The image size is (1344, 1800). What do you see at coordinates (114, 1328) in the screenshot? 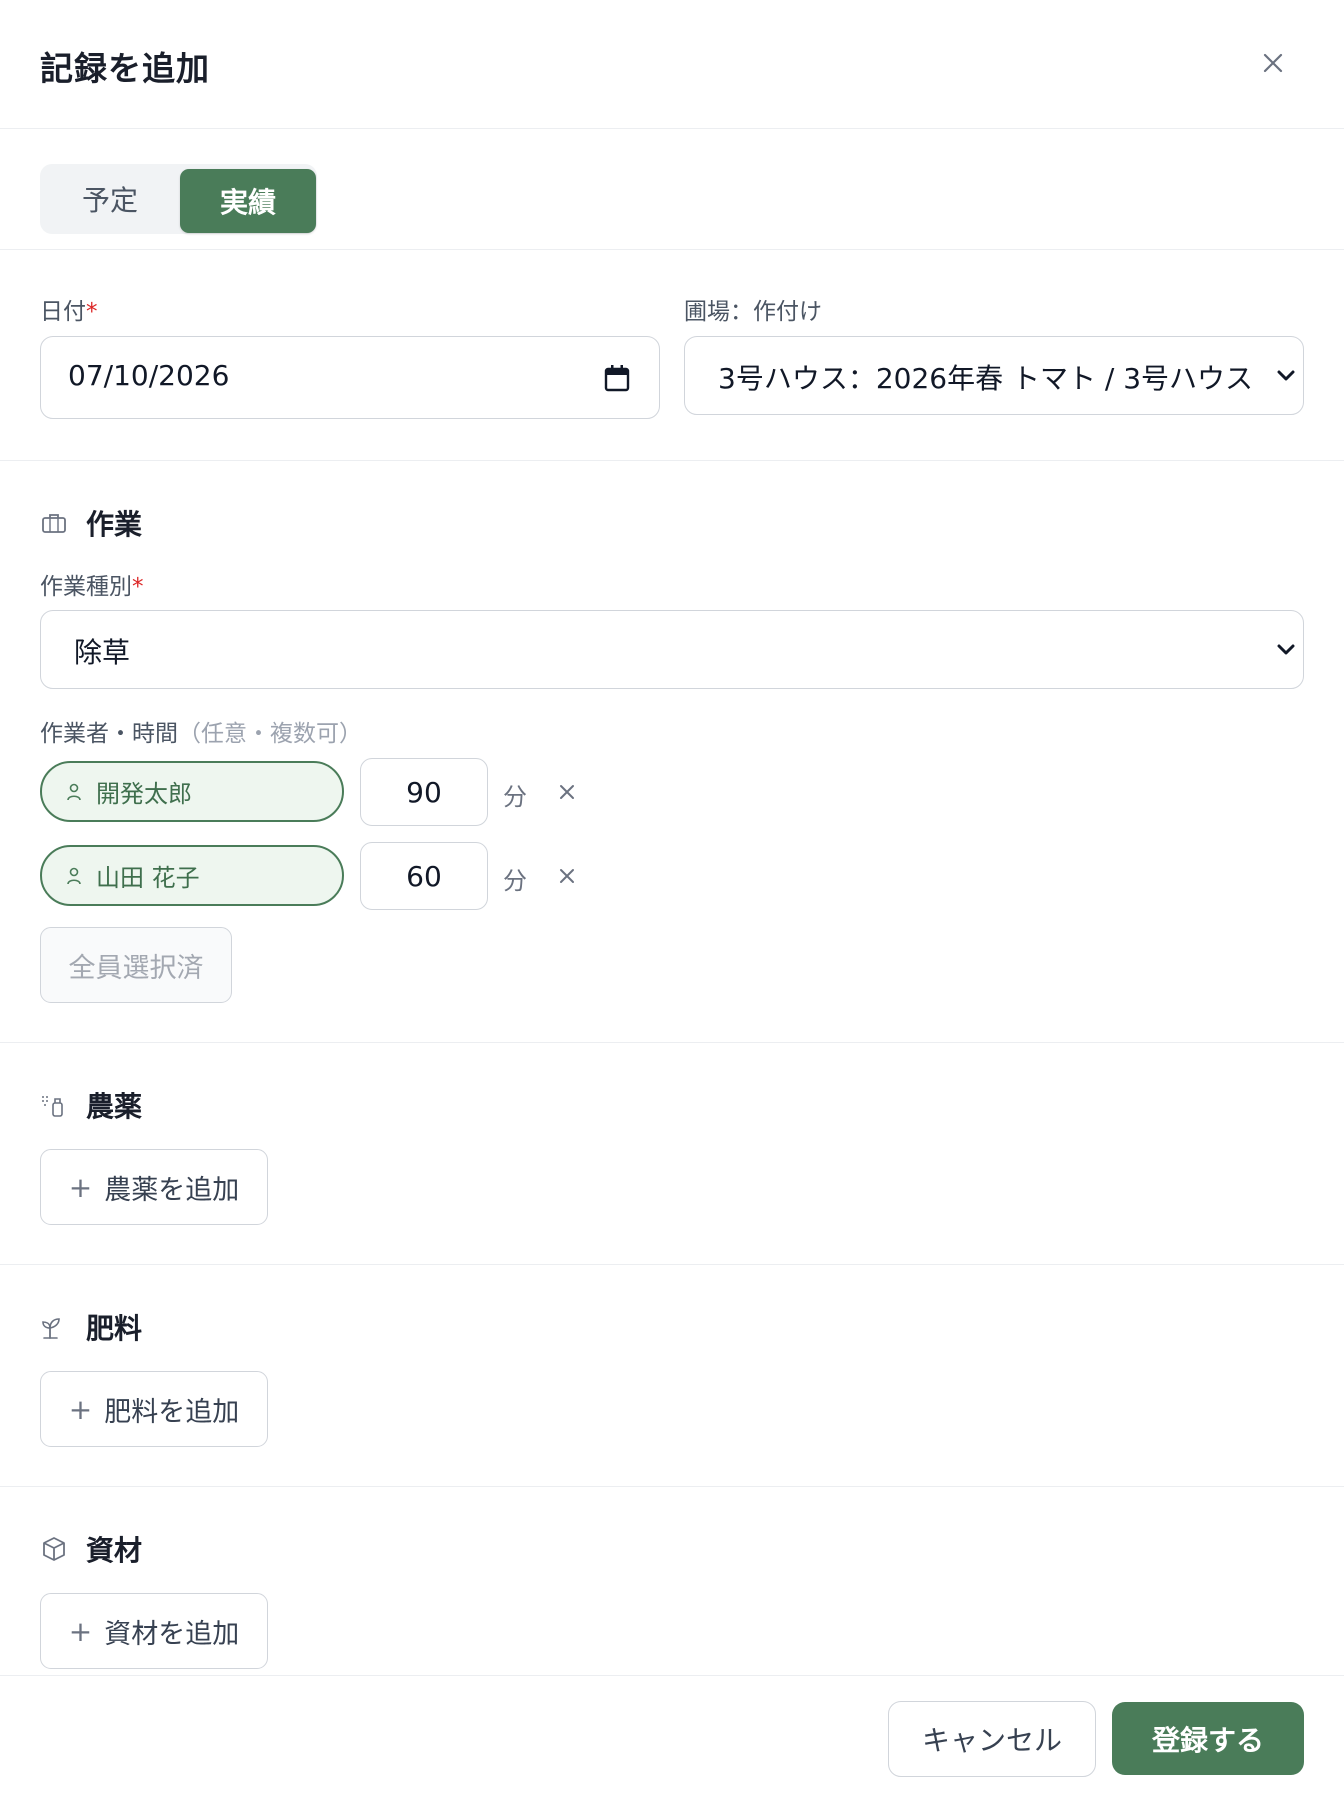
I see `fertilizer-title: 肥料` at bounding box center [114, 1328].